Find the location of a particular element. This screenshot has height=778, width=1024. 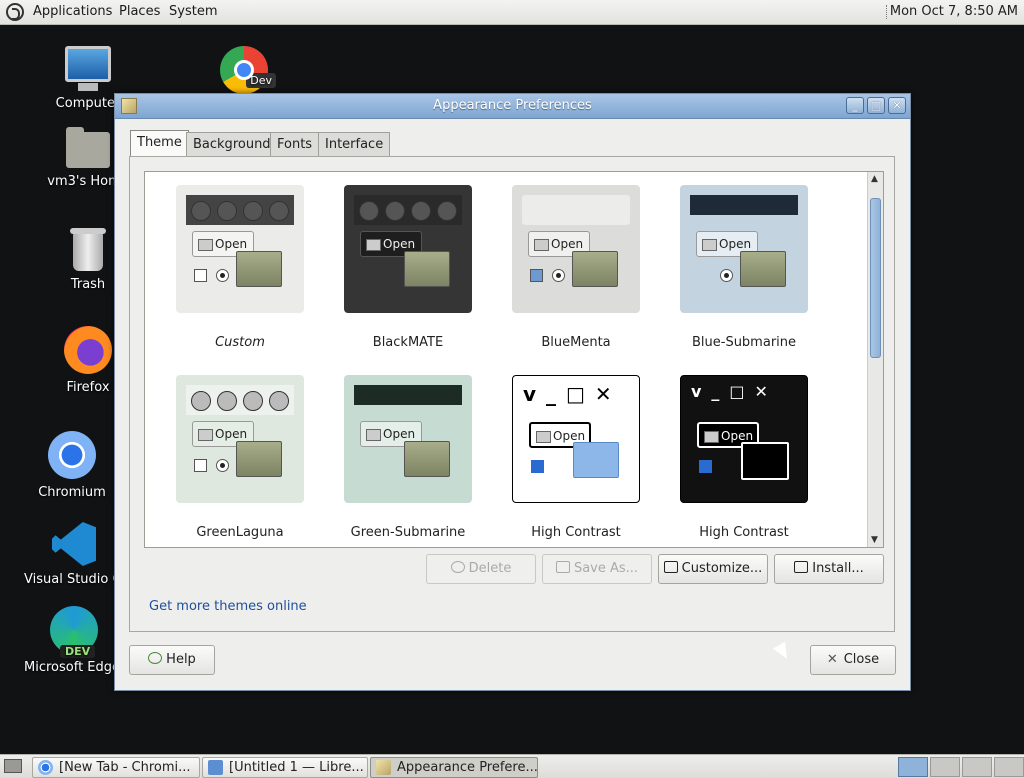

dev-badge: Dev is located at coordinates (261, 80).